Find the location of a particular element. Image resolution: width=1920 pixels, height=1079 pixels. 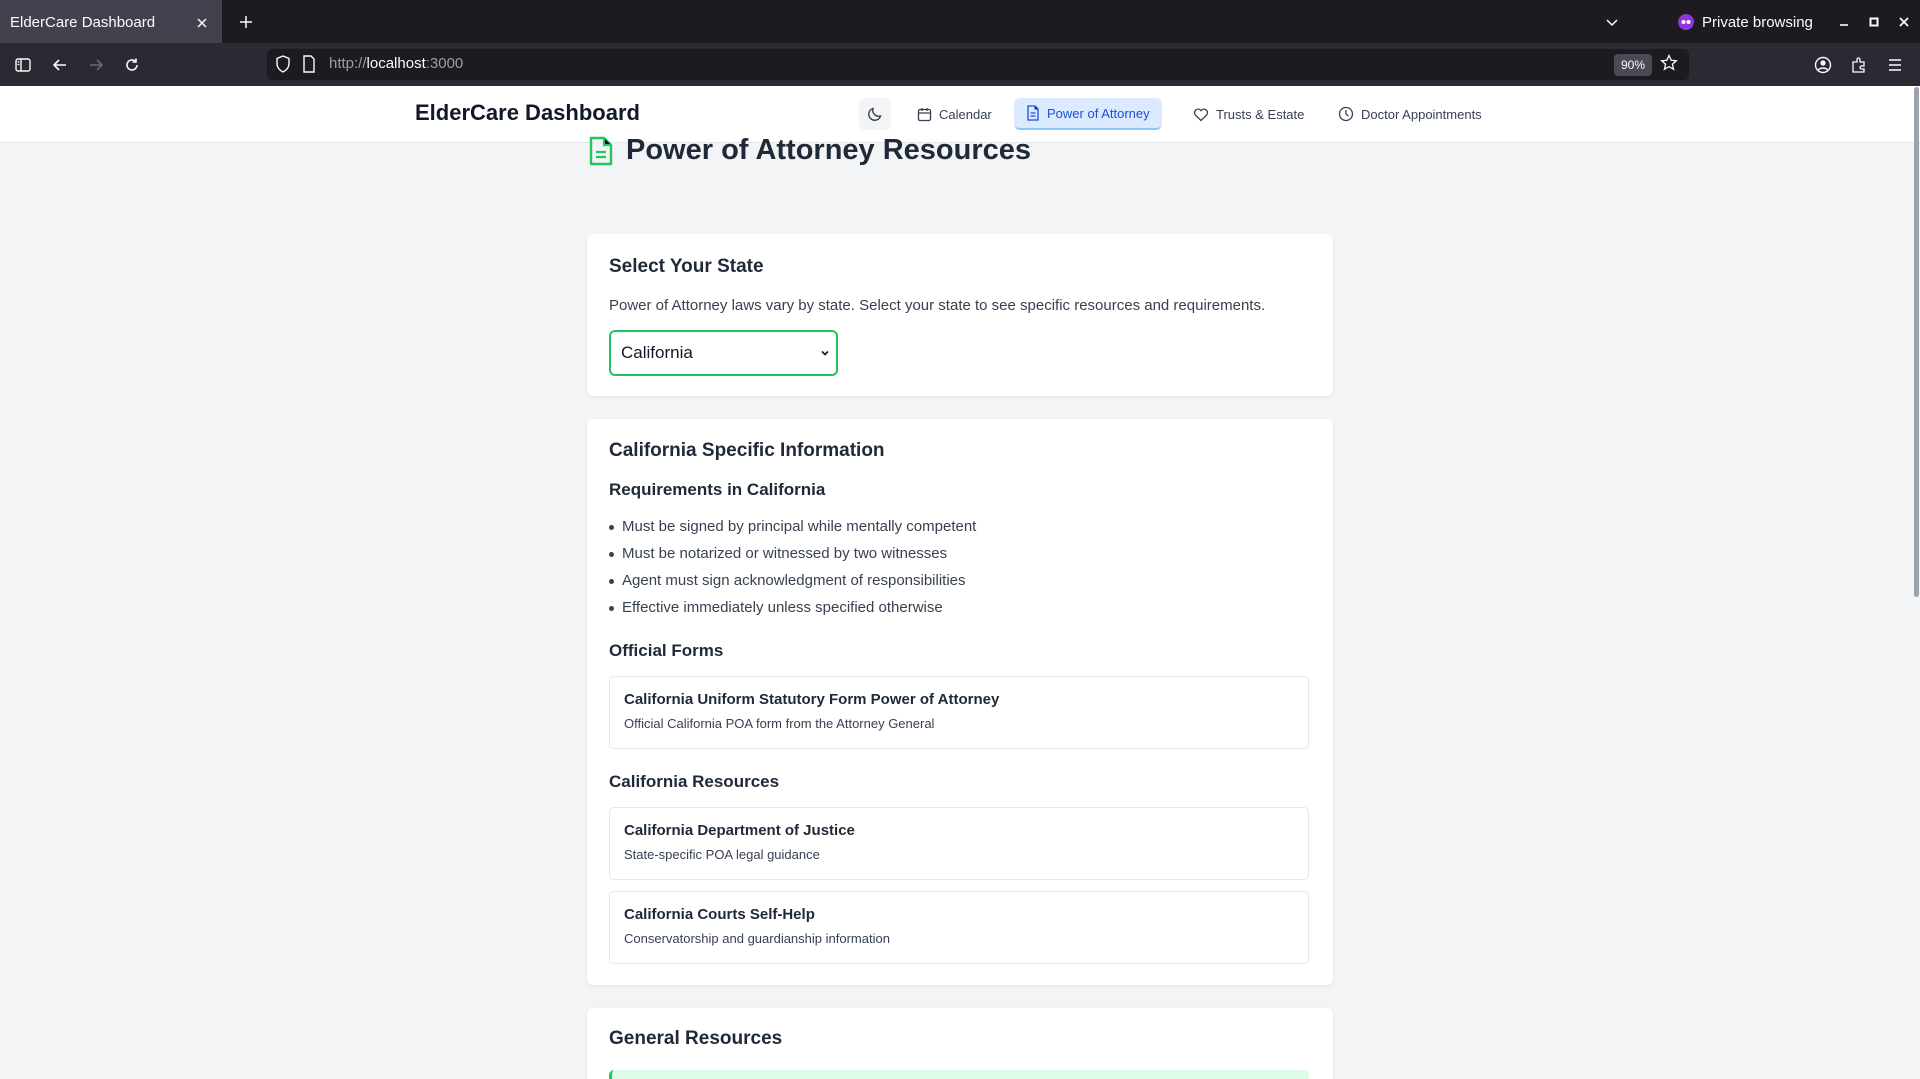

state-resources-heading: California Resources is located at coordinates (694, 781).